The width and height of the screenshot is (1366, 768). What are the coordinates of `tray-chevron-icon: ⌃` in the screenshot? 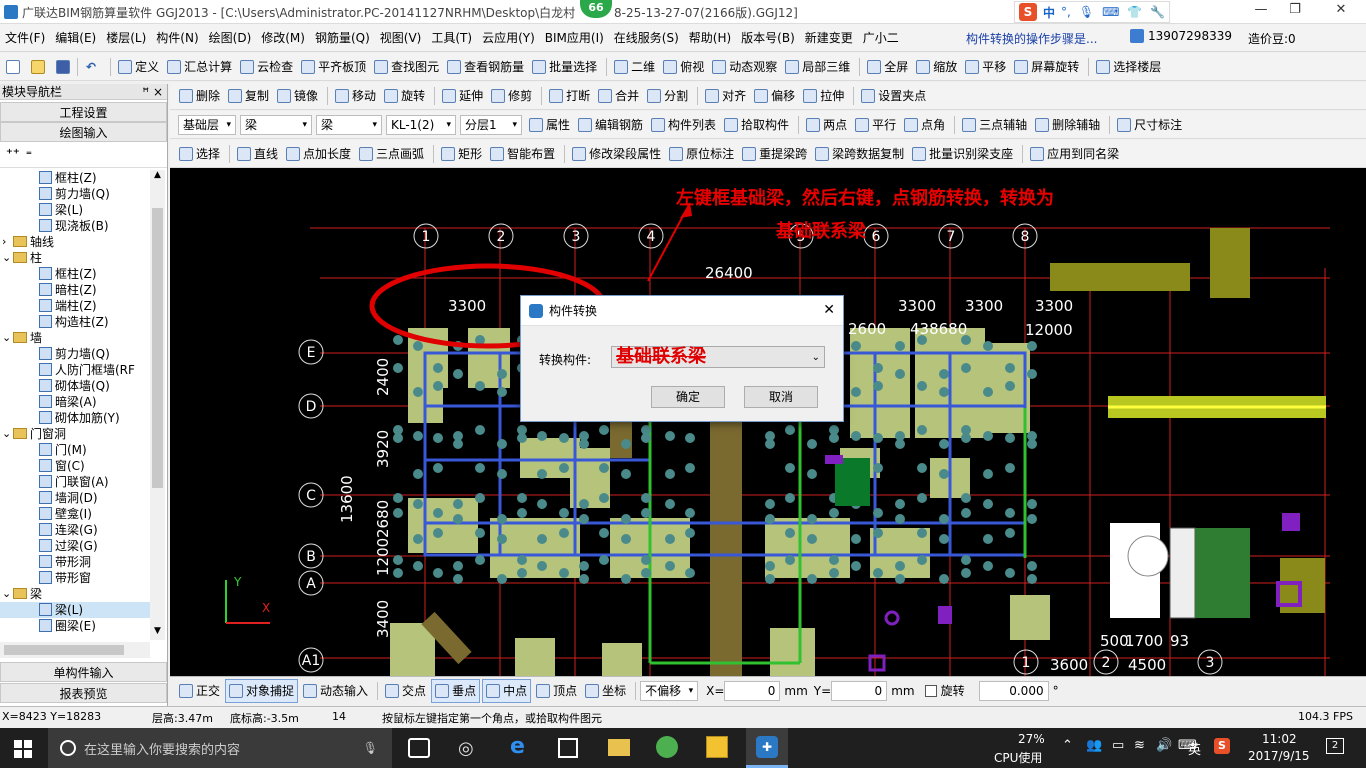 It's located at (1067, 745).